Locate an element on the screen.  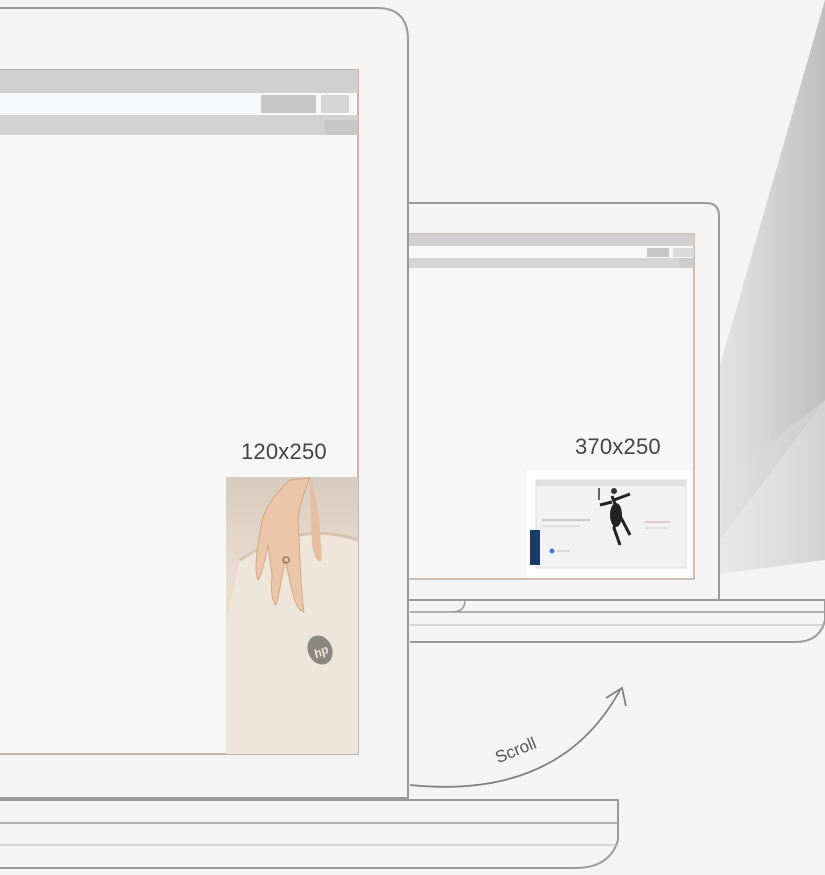
scroll-arrow-icon is located at coordinates (518, 737).